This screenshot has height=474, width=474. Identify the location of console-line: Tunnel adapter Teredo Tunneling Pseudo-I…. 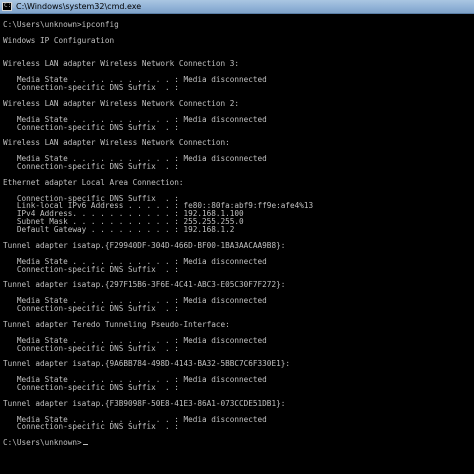
(116, 324).